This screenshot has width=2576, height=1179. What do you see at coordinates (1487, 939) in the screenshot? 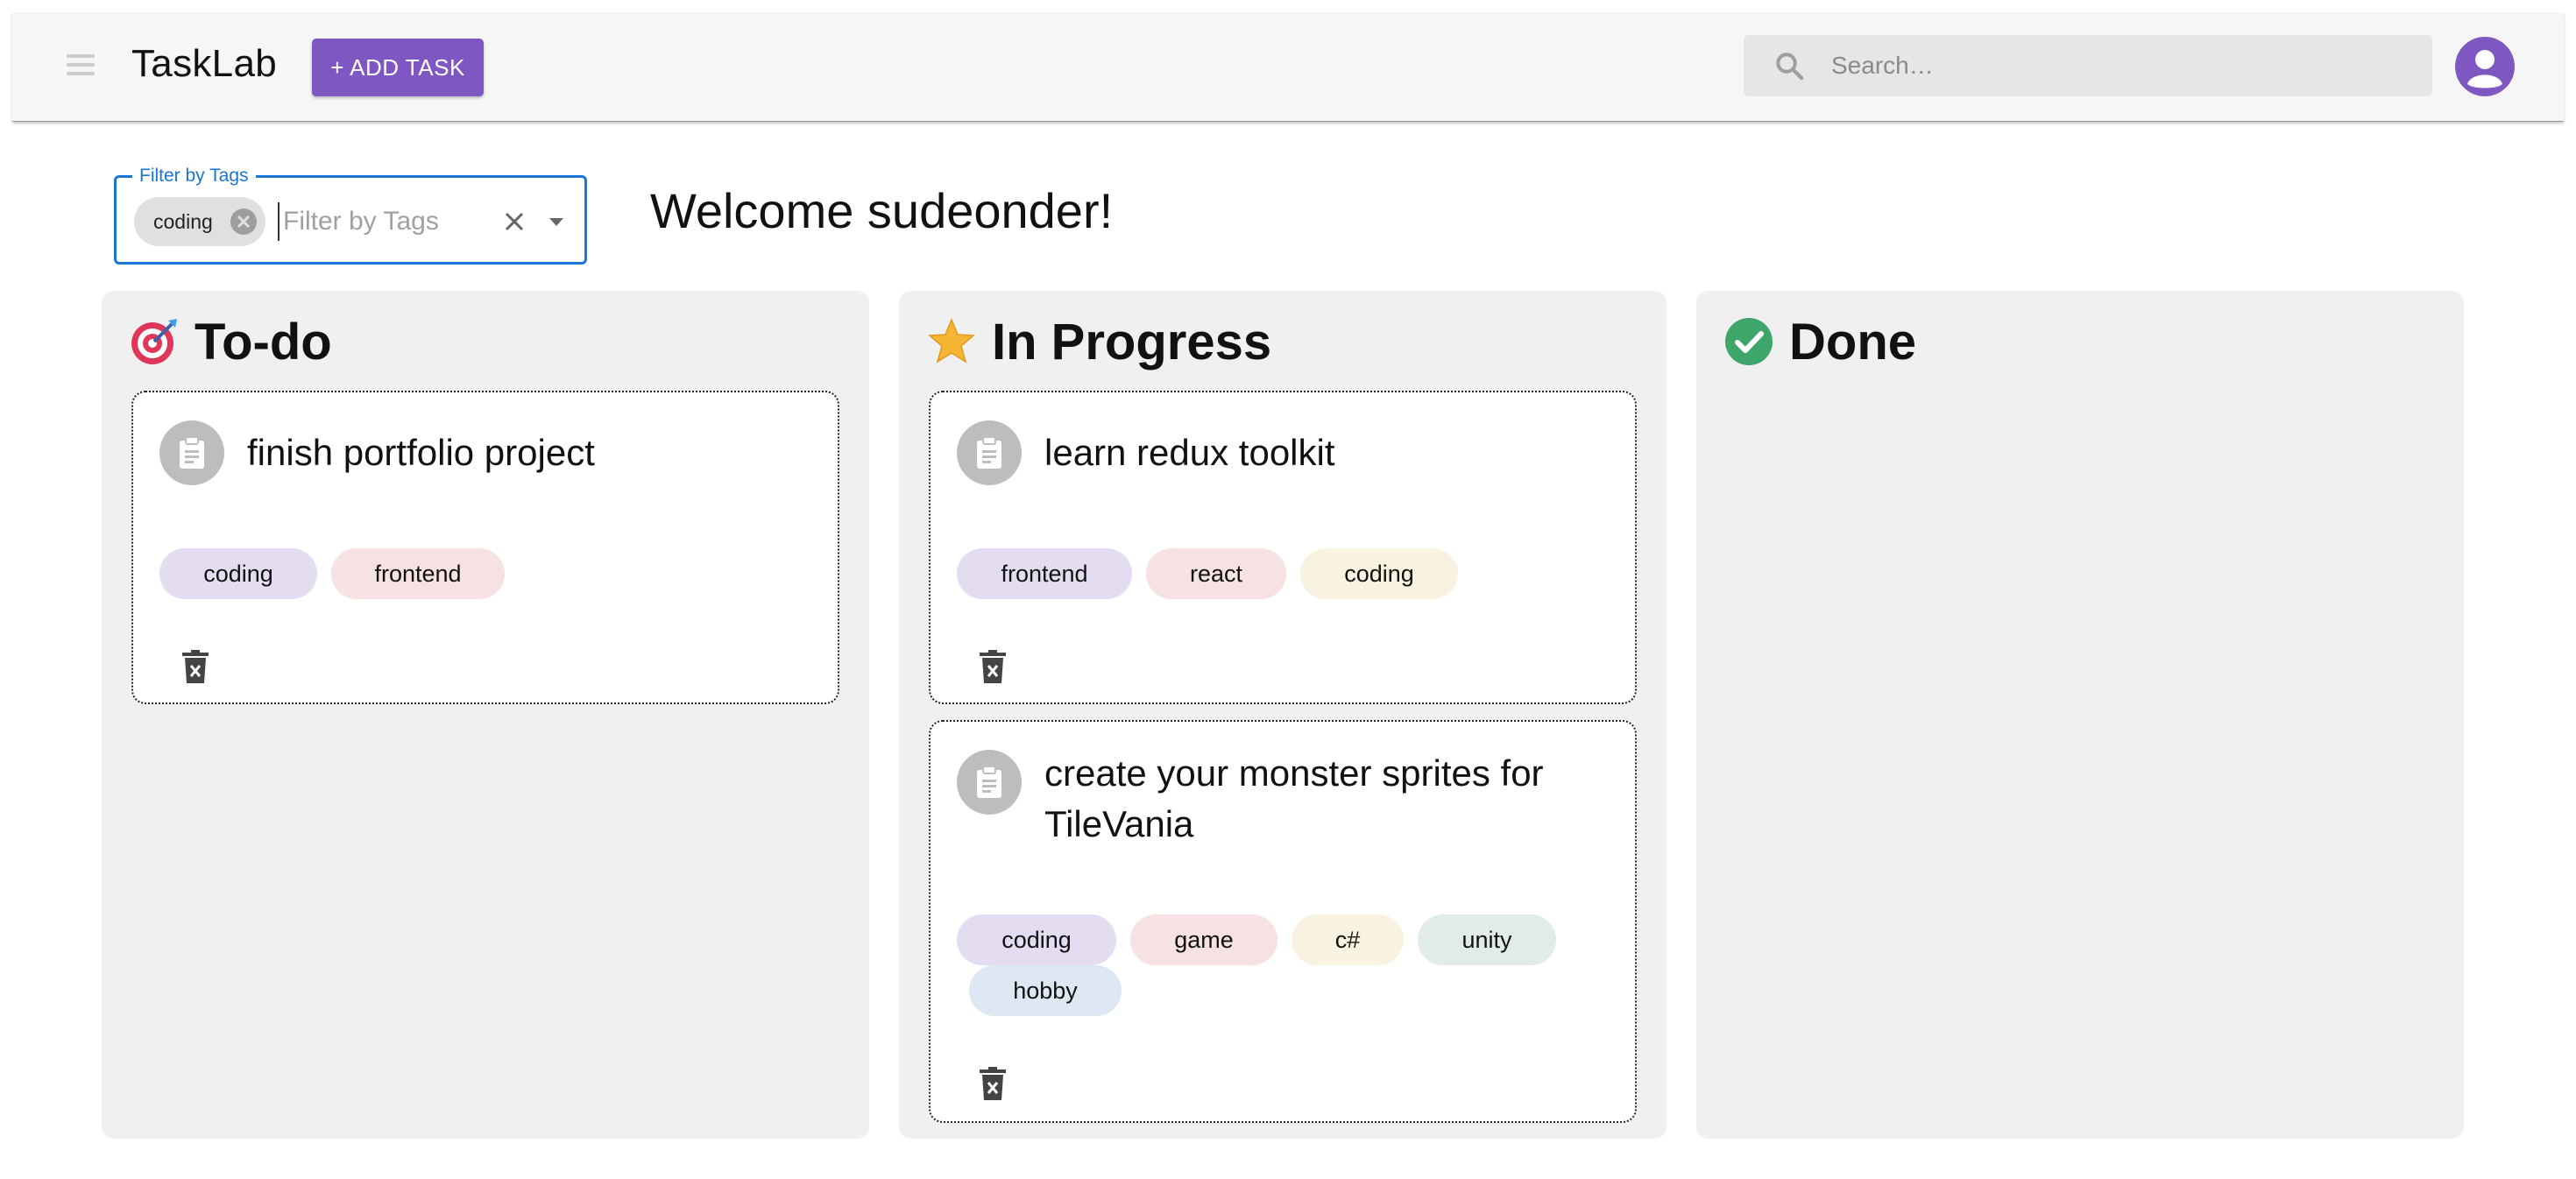
I see `tag-chip: unity` at bounding box center [1487, 939].